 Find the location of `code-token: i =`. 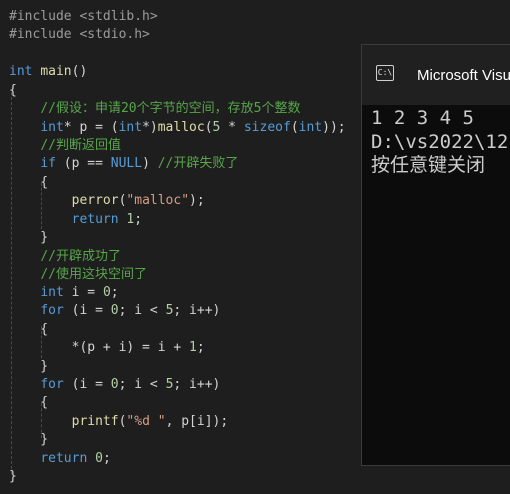

code-token: i = is located at coordinates (83, 292).